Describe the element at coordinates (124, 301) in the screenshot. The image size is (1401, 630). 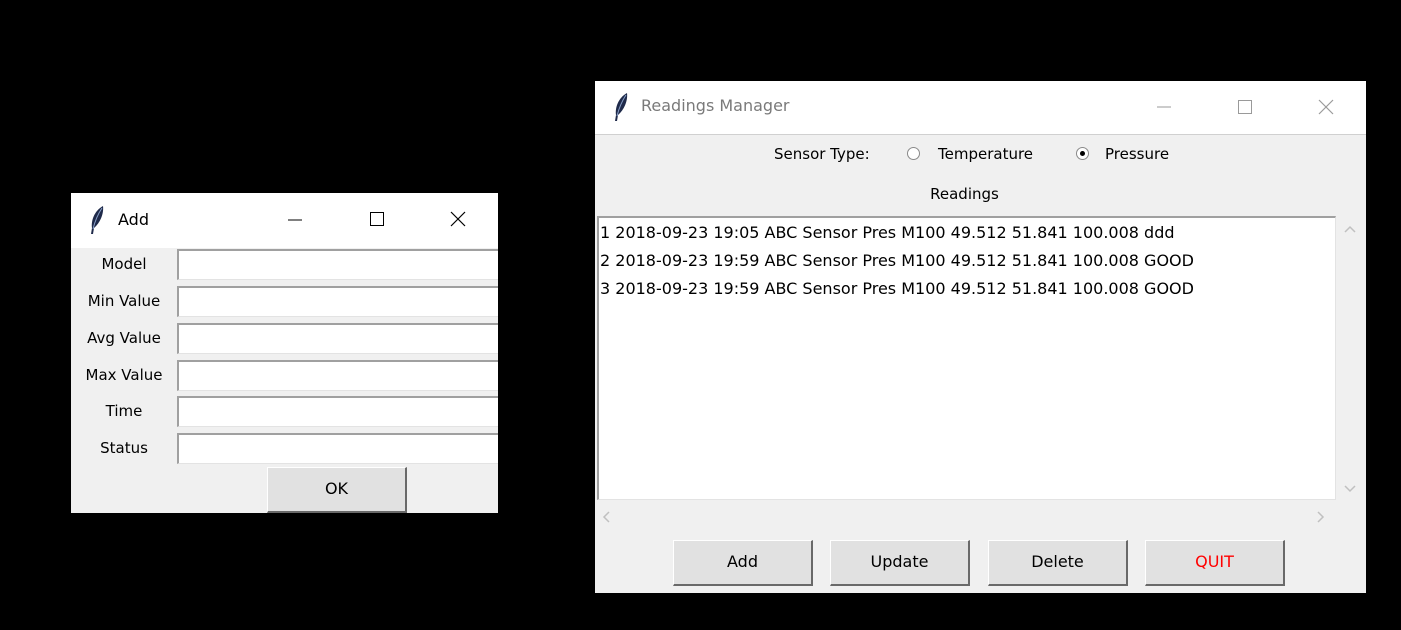
I see `min-value-label: Min Value` at that location.